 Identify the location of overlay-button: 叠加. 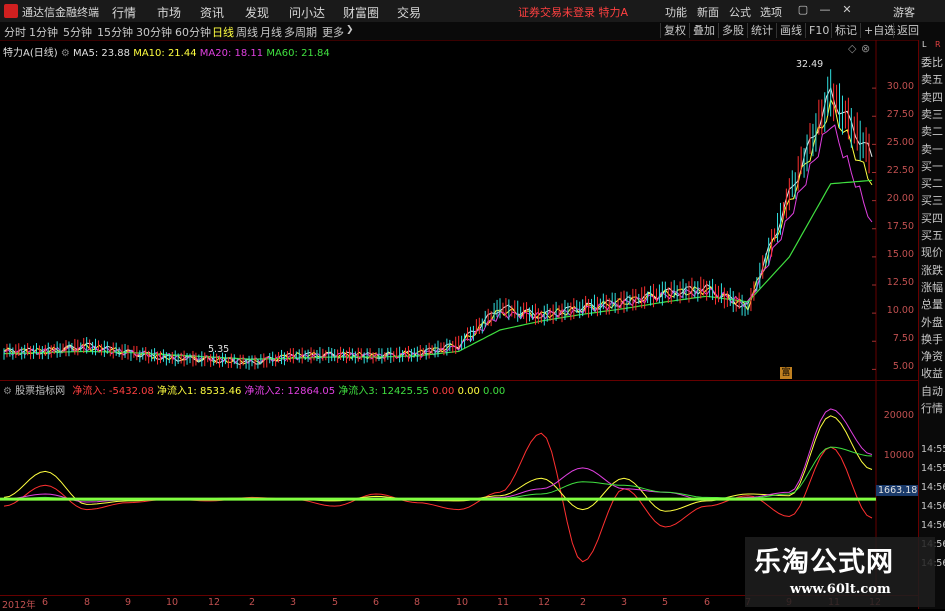
(703, 30).